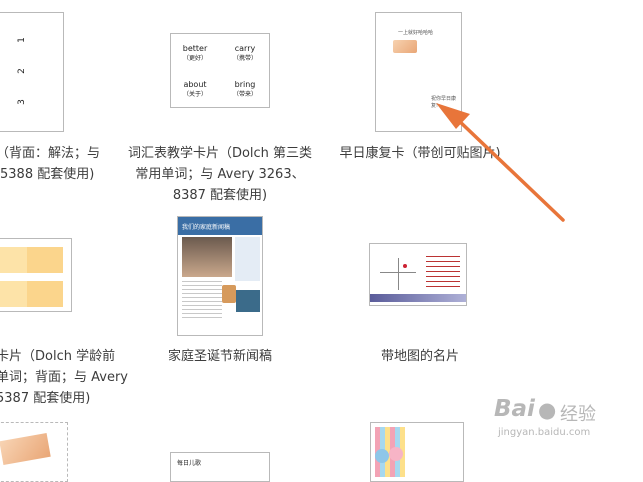 The height and width of the screenshot is (482, 643). What do you see at coordinates (443, 272) in the screenshot?
I see `card-text-lines` at bounding box center [443, 272].